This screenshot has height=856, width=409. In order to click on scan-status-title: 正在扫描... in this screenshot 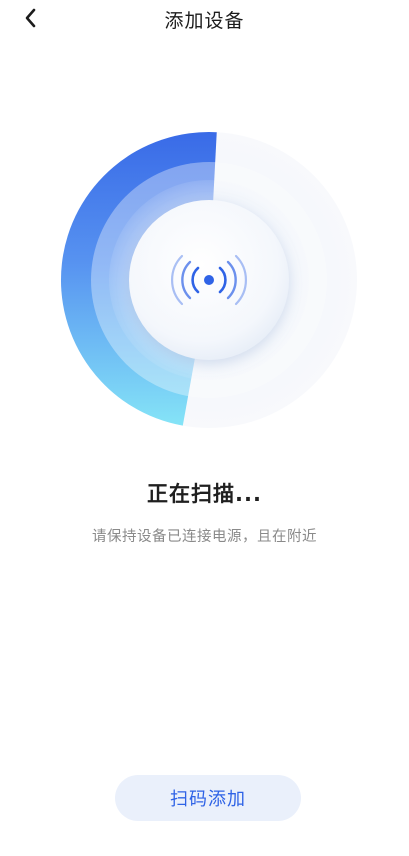, I will do `click(204, 494)`.